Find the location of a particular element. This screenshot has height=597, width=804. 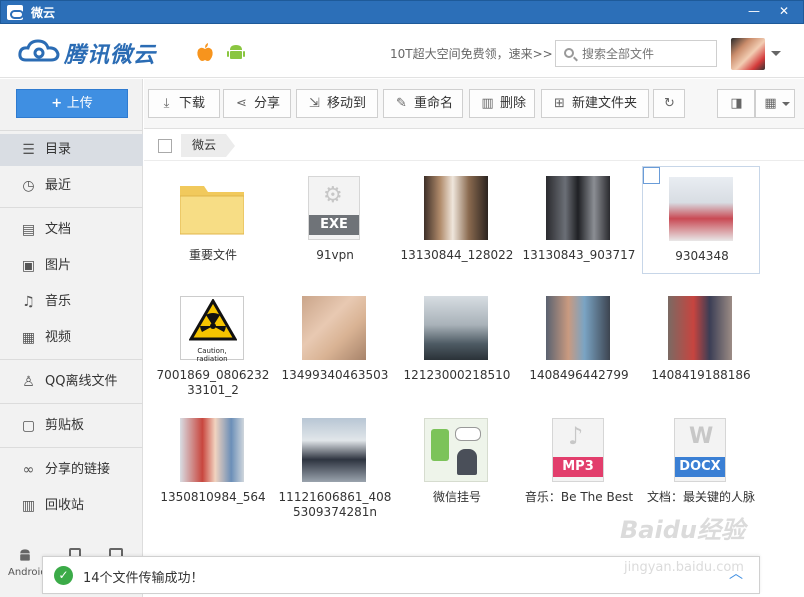

music-icon: ♫ is located at coordinates (28, 302).